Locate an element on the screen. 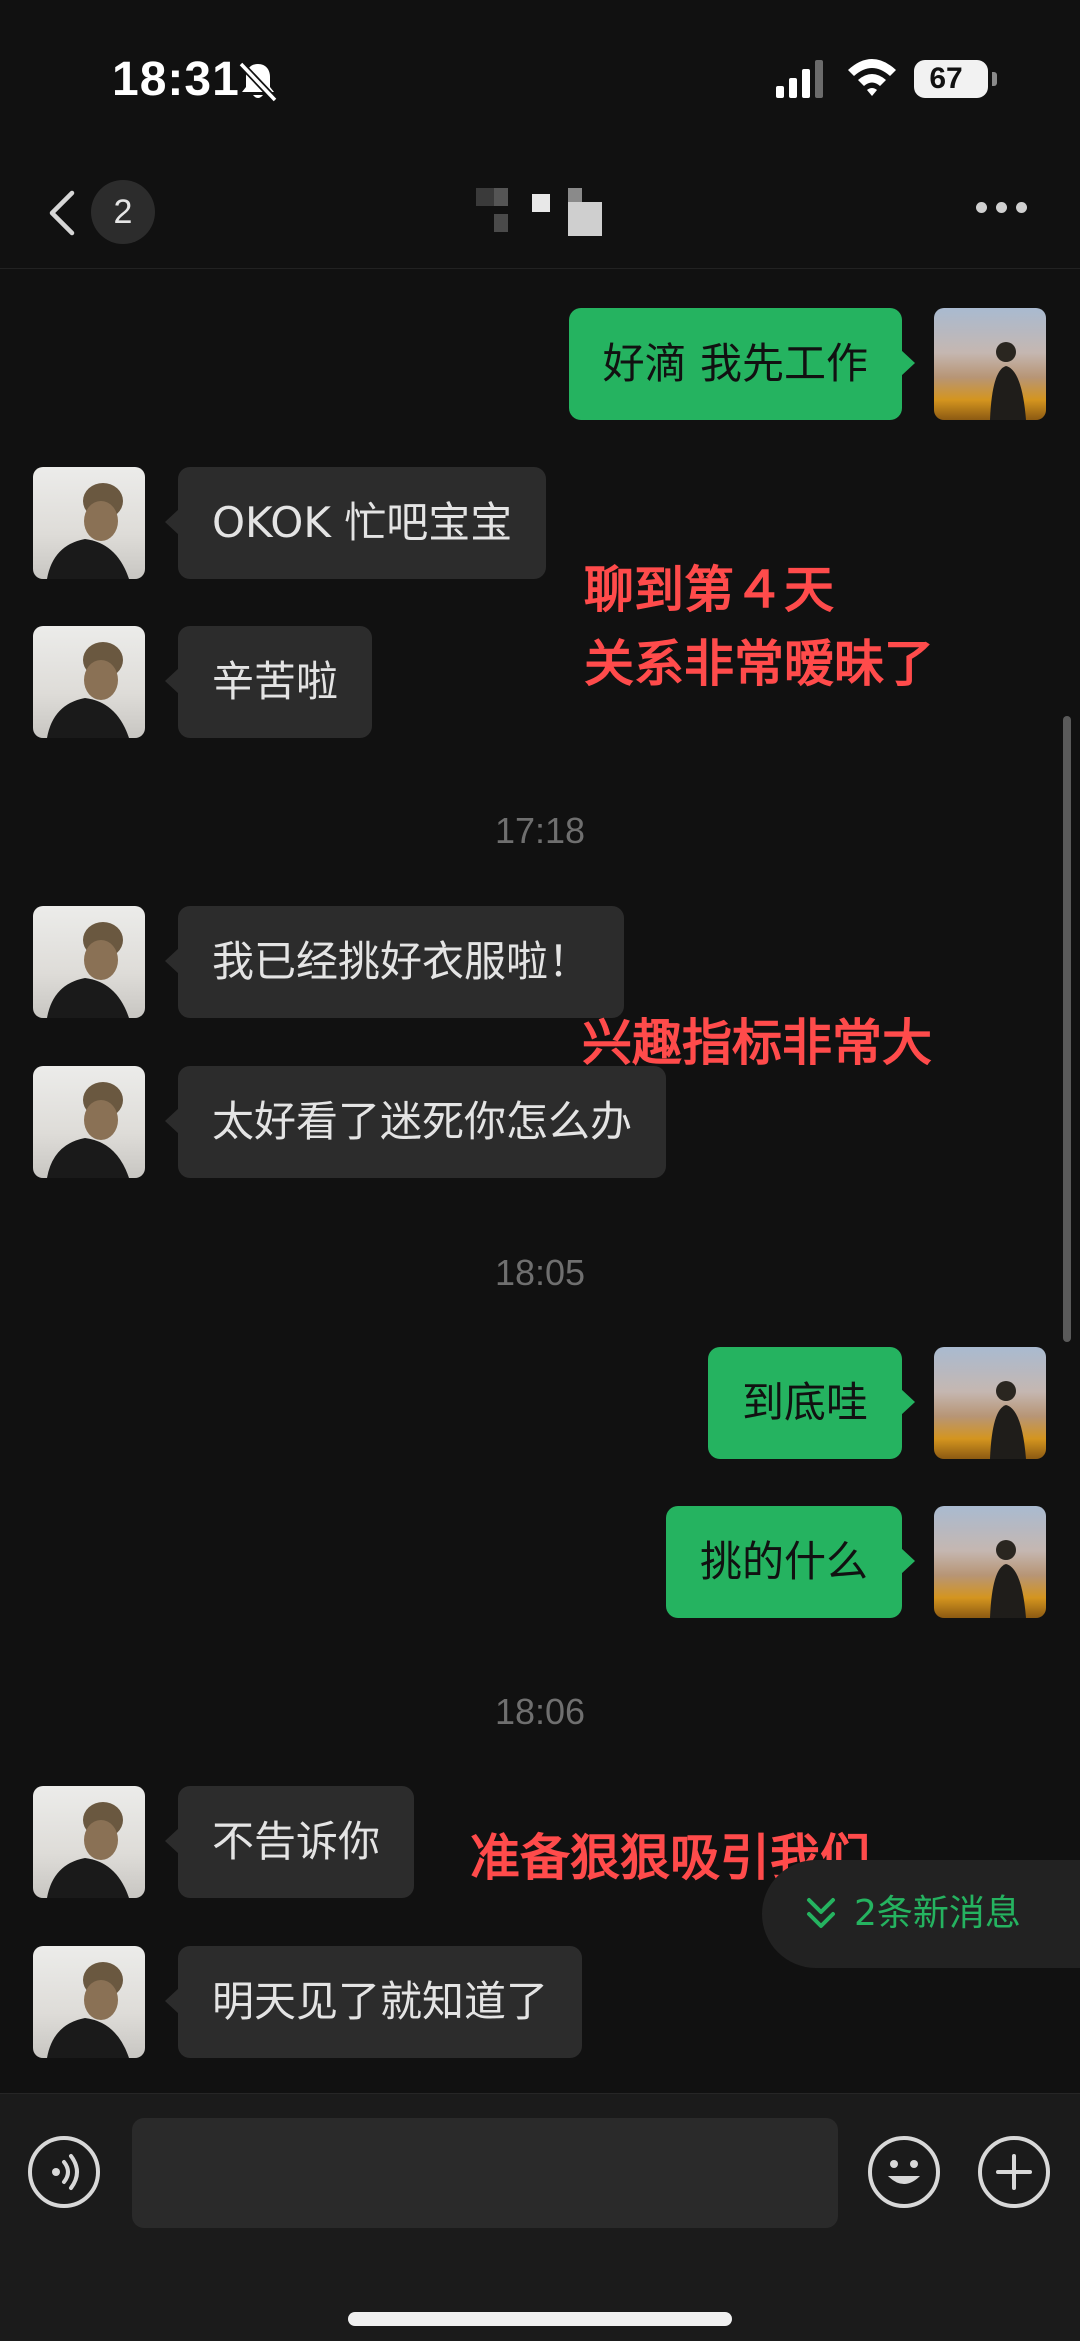 This screenshot has width=1080, height=2341. outgoing-message-bubble: 好滴 我先工作 is located at coordinates (735, 364).